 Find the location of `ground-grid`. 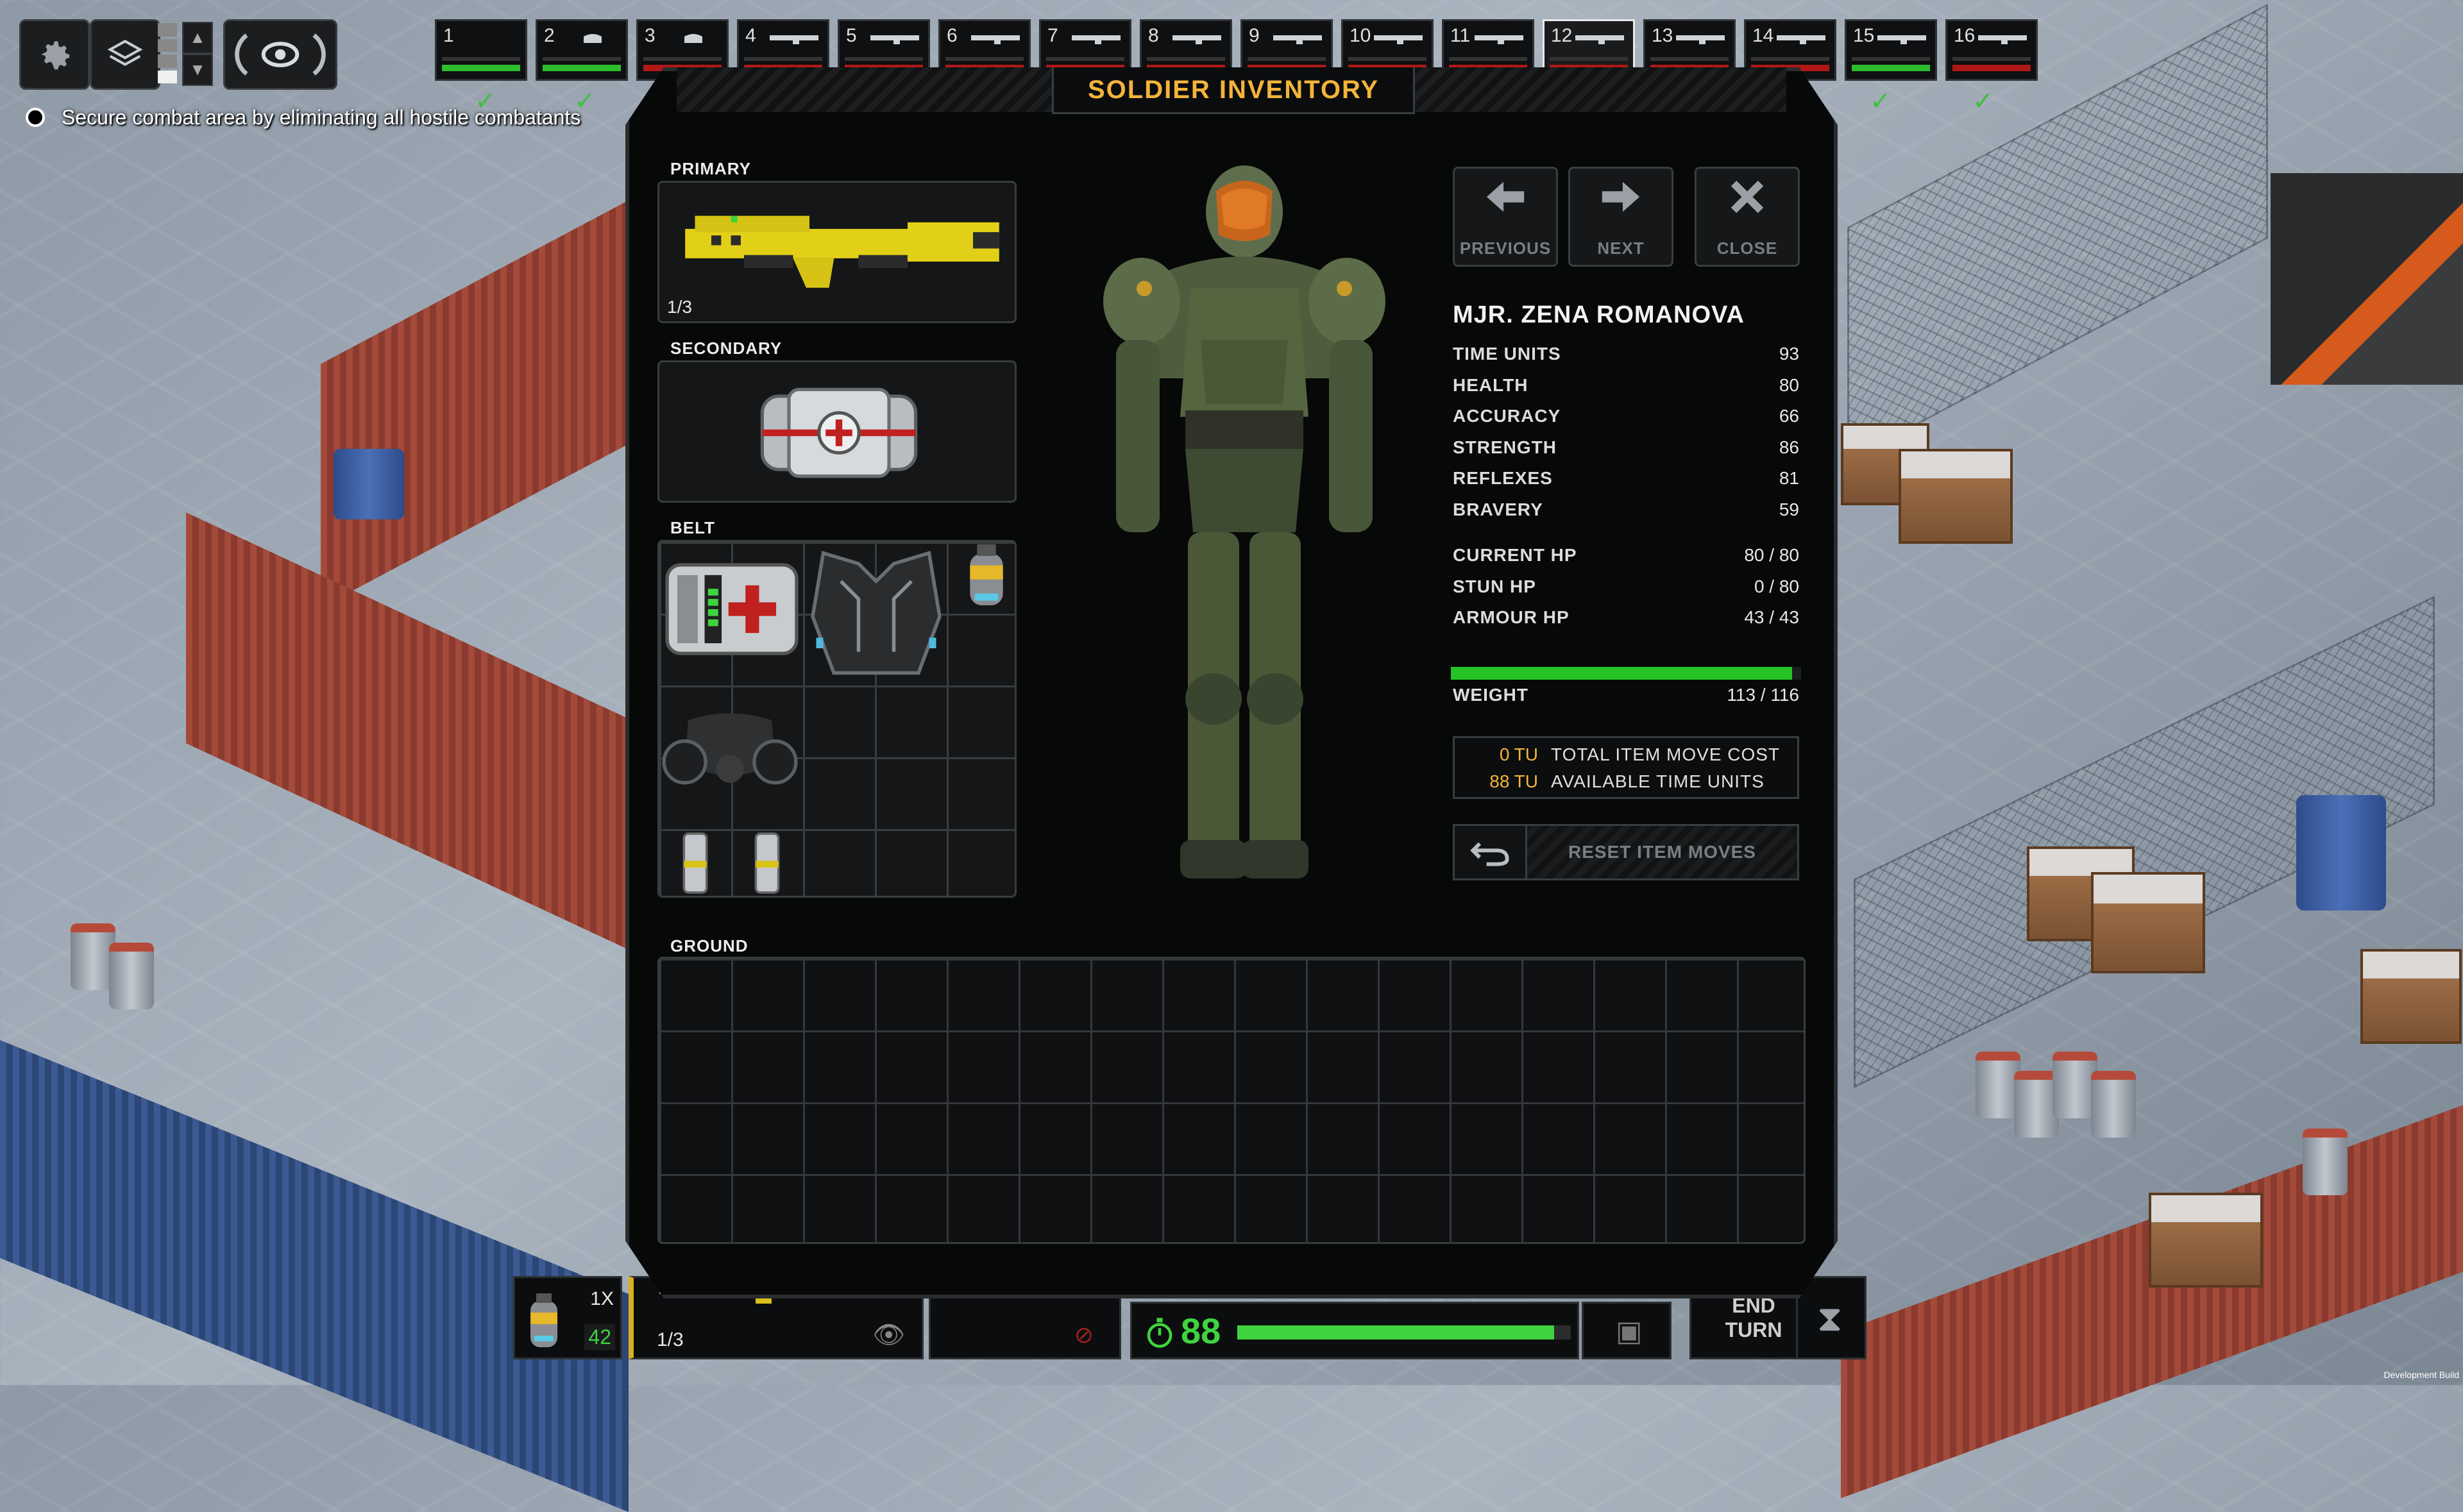

ground-grid is located at coordinates (1231, 1100).